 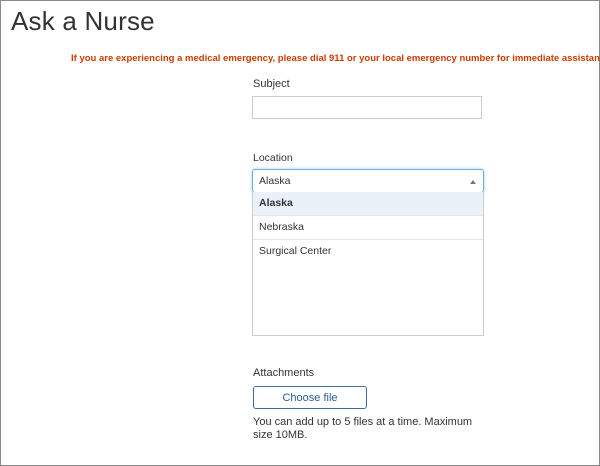 I want to click on location-option-alaska: Alaska, so click(x=368, y=203).